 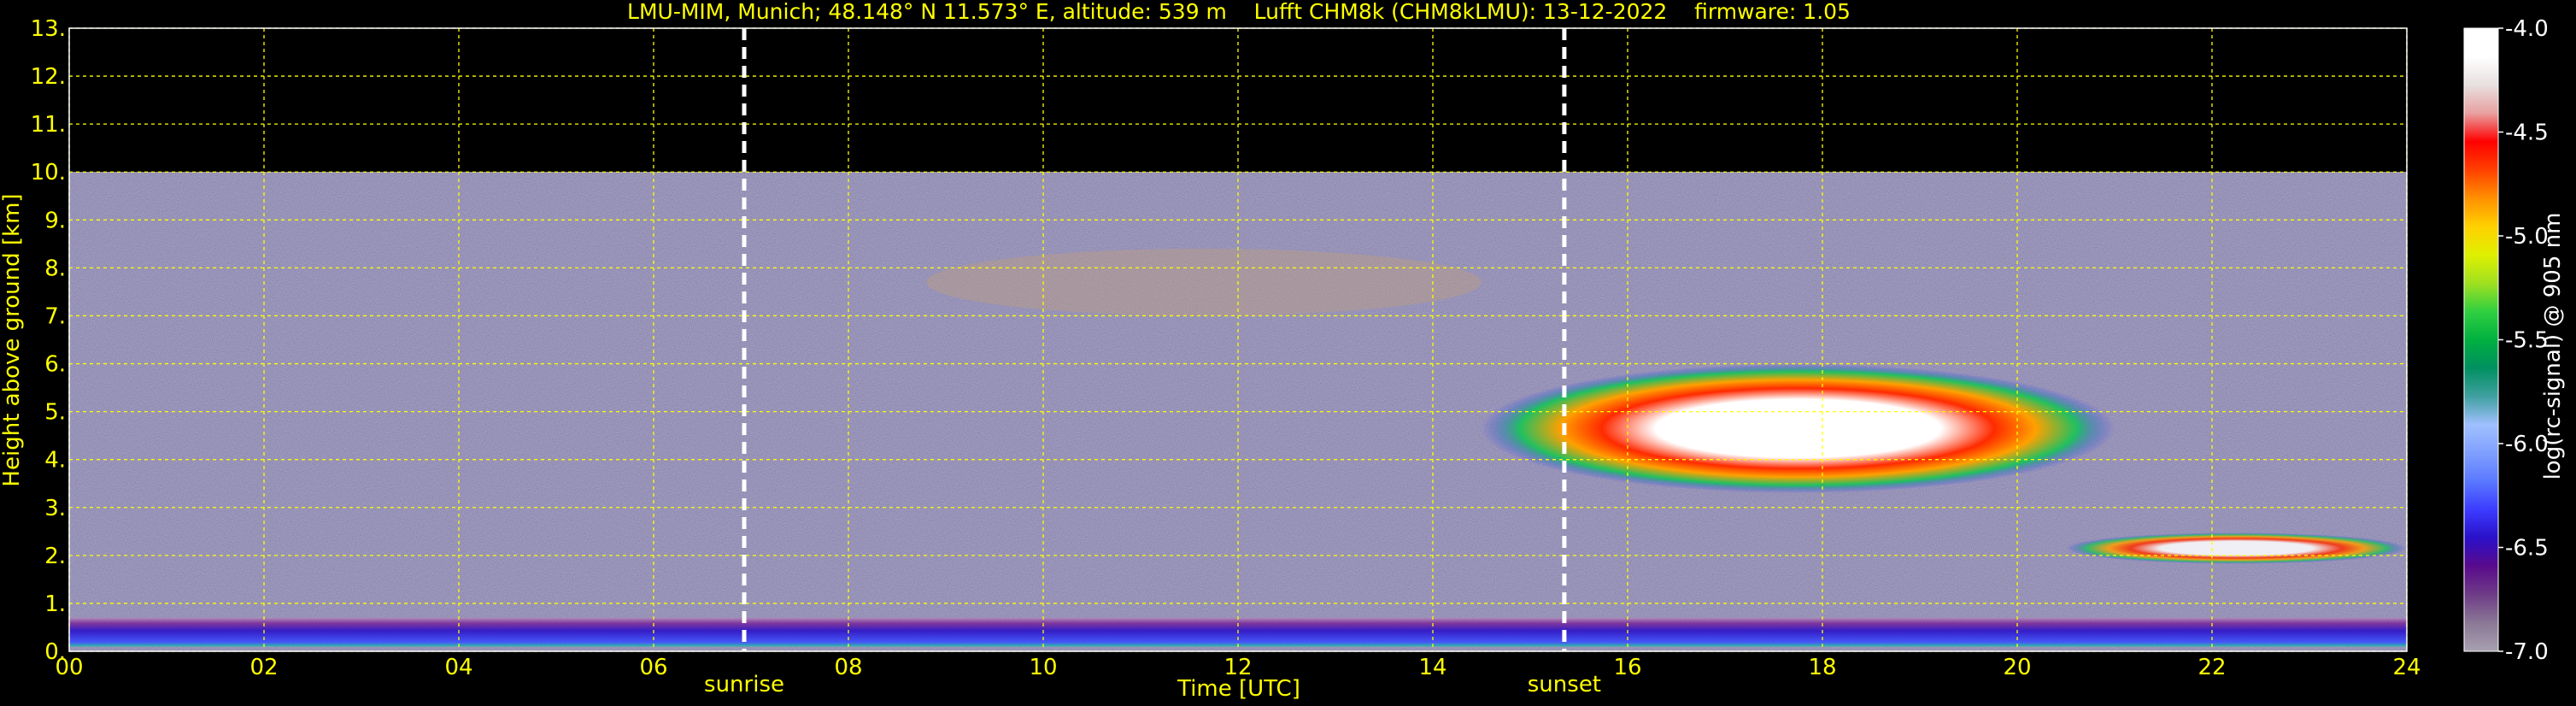 I want to click on x-tick-label: 06, so click(x=653, y=667).